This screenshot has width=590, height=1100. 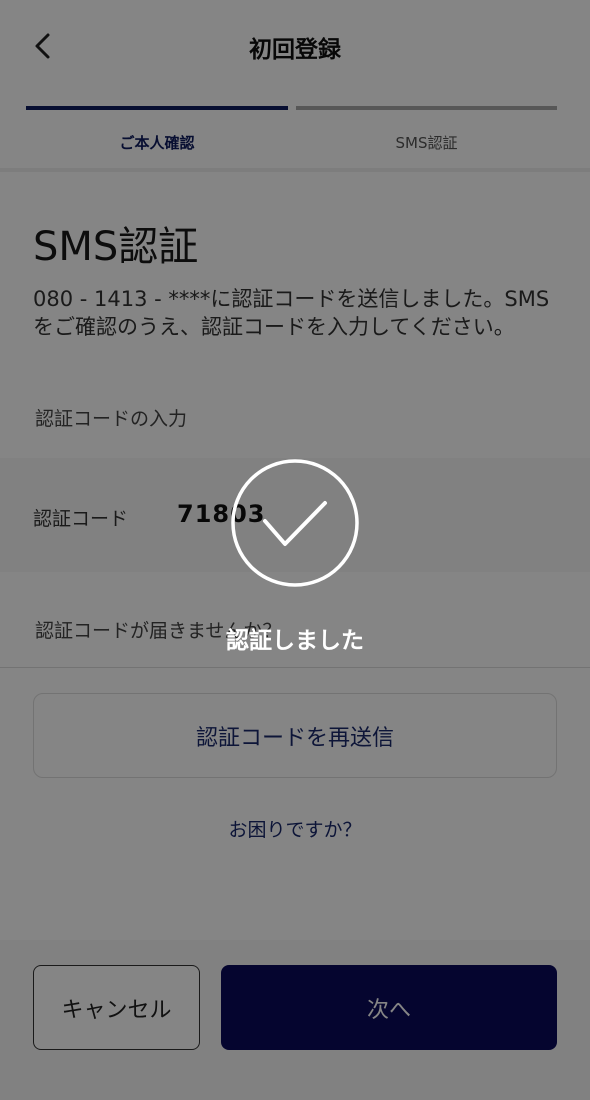 I want to click on success-message: 認証しました, so click(x=295, y=641).